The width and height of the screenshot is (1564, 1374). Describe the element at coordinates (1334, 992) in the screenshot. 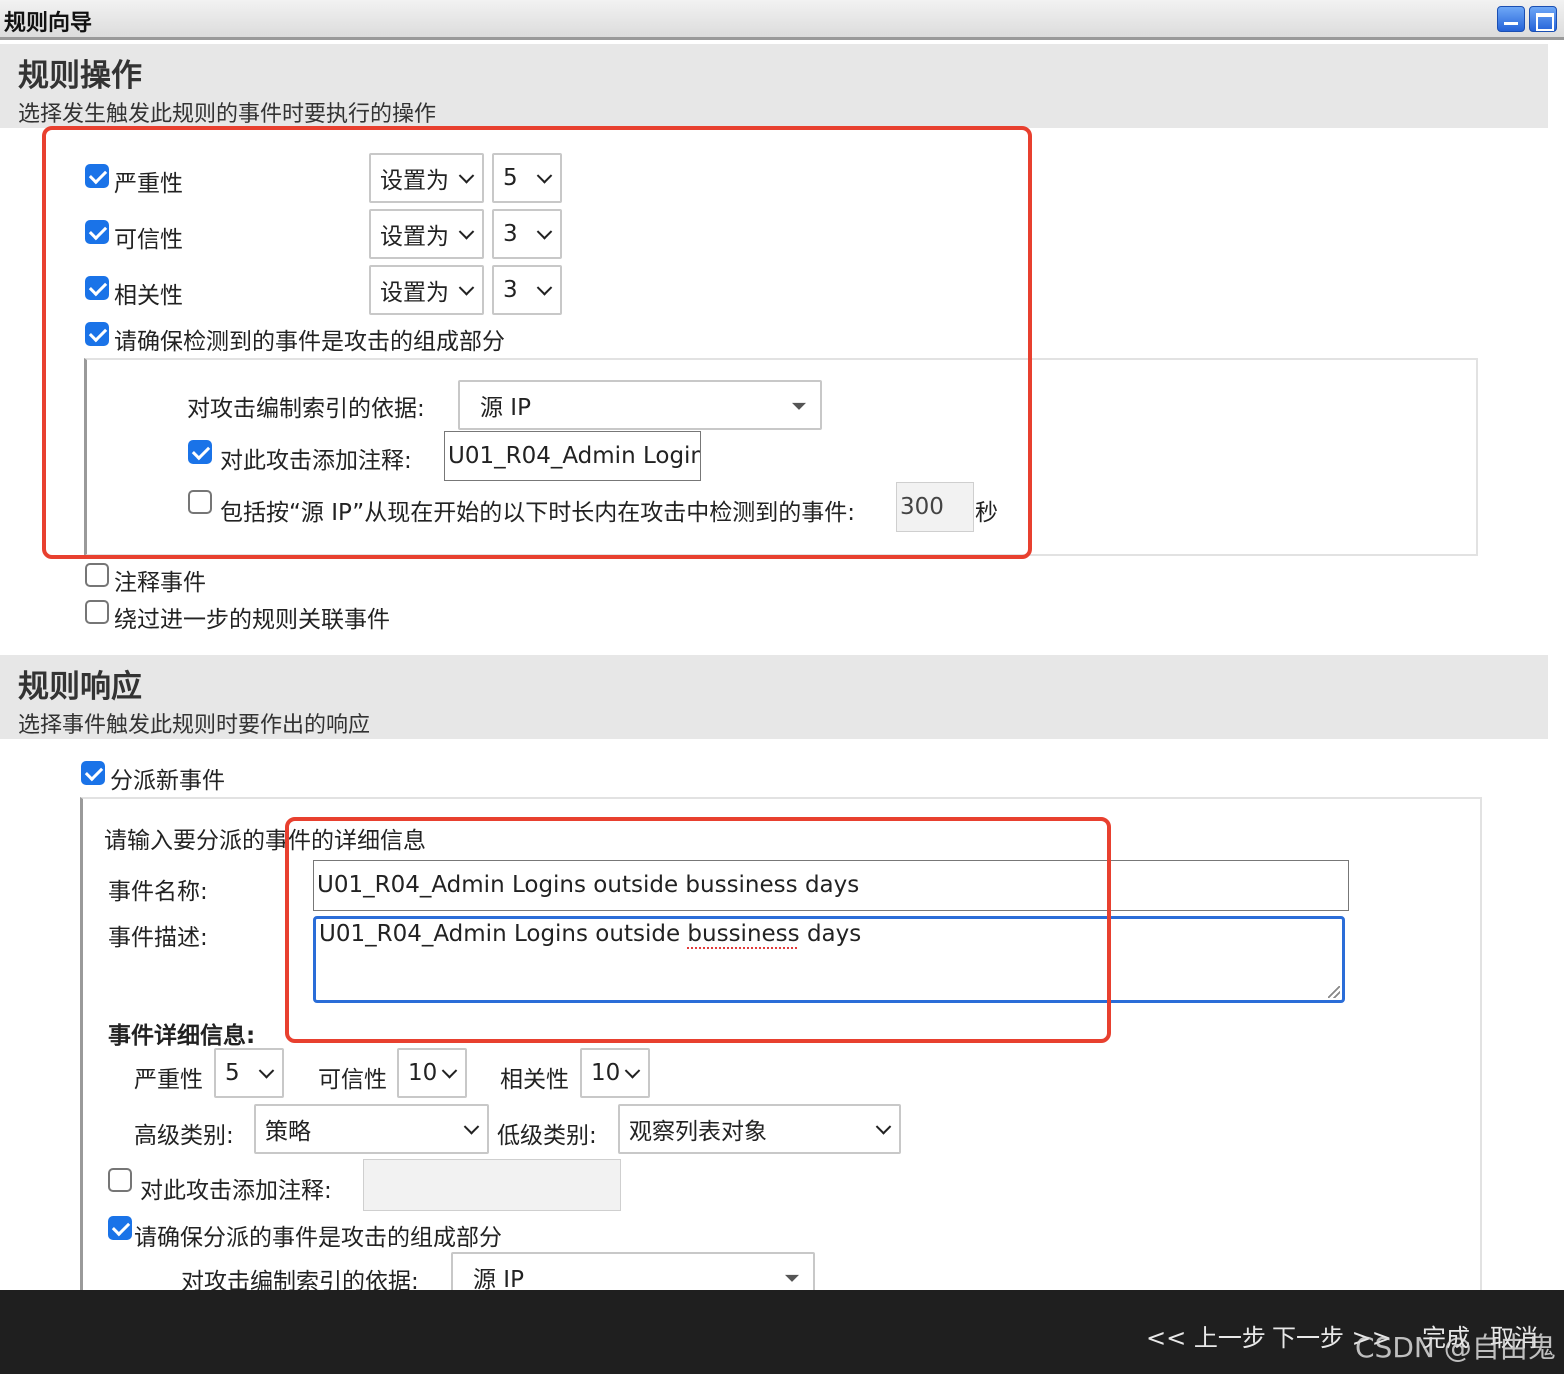

I see `resize-handle-icon` at that location.